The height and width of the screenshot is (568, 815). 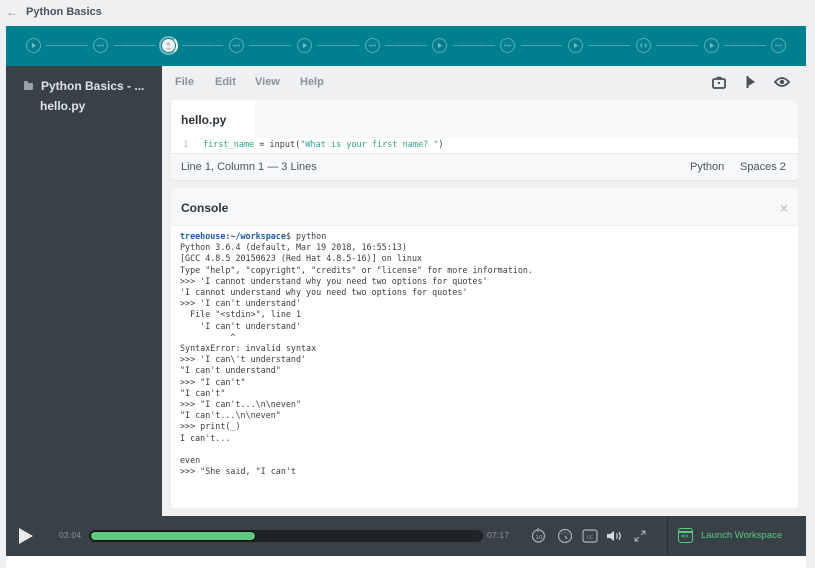 What do you see at coordinates (498, 535) in the screenshot?
I see `total-time: 07:17` at bounding box center [498, 535].